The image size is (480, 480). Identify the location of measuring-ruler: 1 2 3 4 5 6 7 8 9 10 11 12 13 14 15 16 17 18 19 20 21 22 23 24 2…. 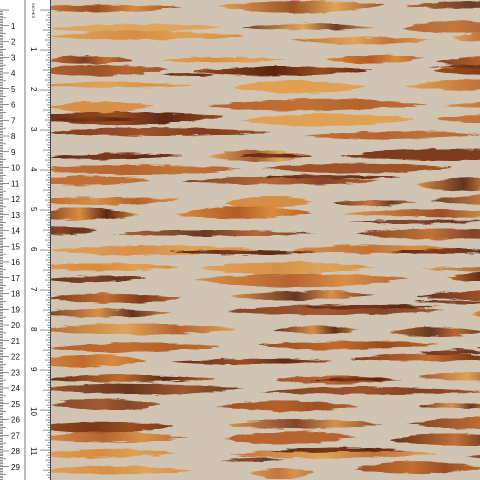
(25, 240).